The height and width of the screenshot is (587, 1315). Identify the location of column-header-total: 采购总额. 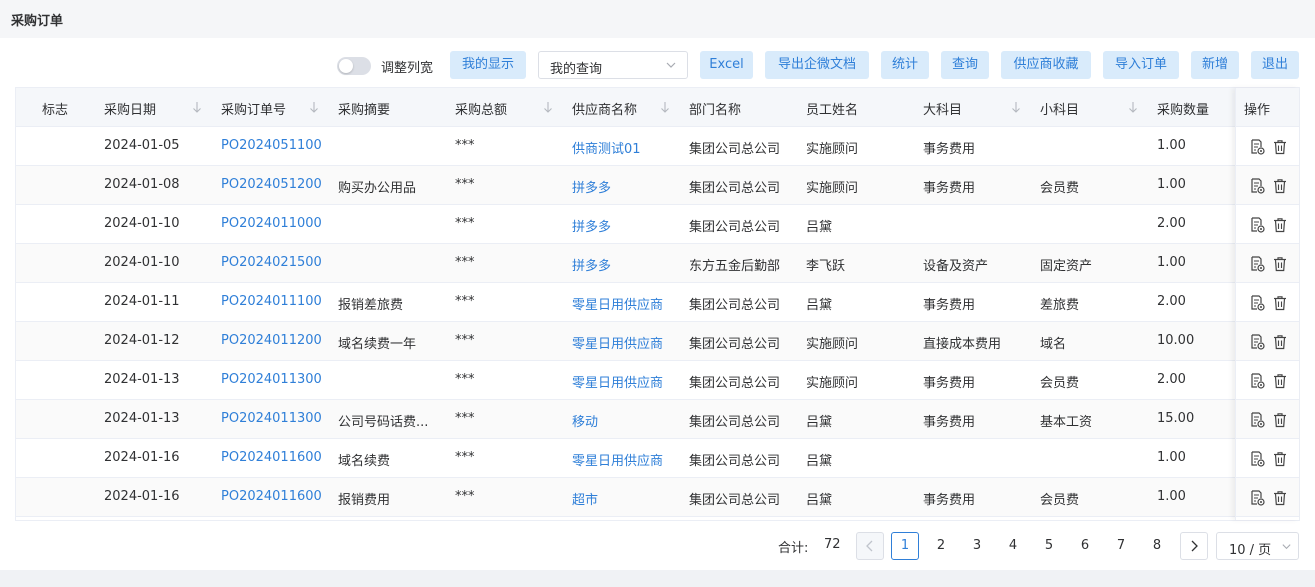
(481, 108).